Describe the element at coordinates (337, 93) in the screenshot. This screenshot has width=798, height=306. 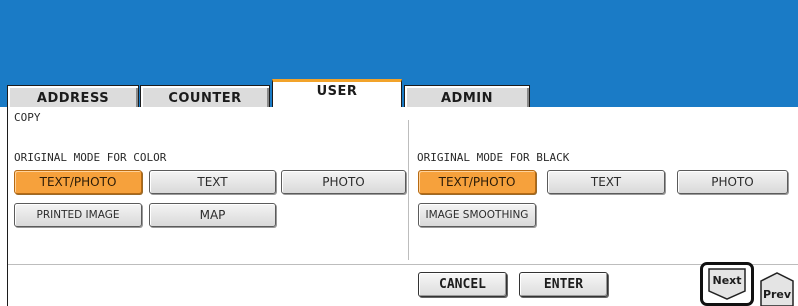
I see `tab-user: USER` at that location.